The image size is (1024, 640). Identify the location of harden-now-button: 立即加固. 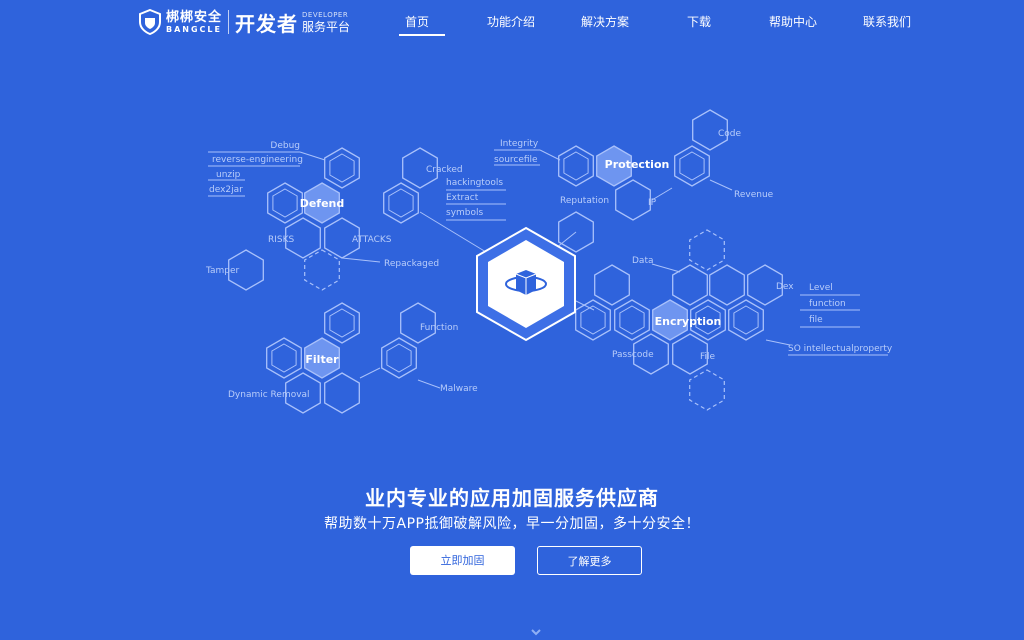
(462, 560).